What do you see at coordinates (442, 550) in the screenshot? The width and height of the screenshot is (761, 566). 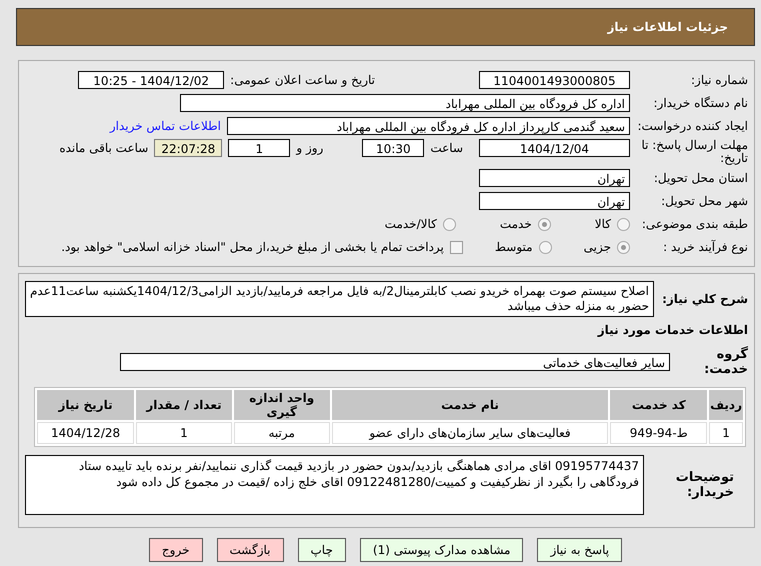 I see `action-button: مشاهده مدارک پیوستی (1)` at bounding box center [442, 550].